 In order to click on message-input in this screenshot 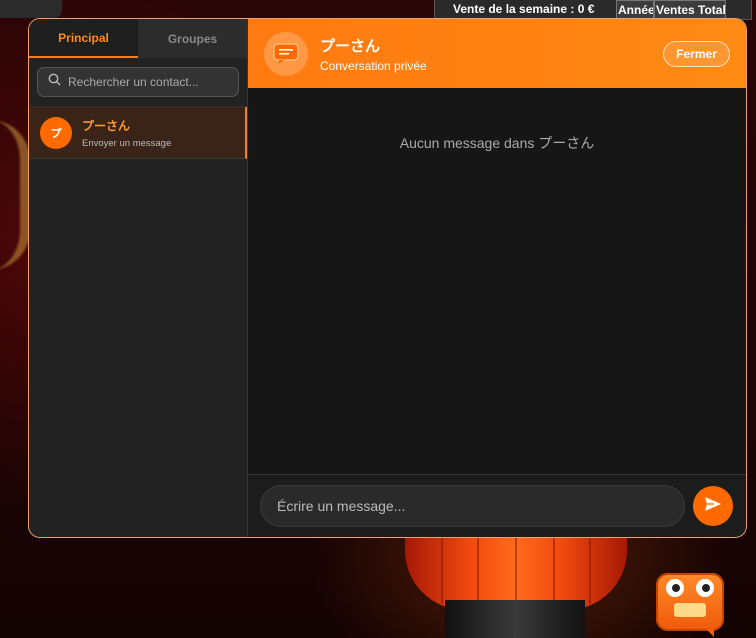, I will do `click(472, 506)`.